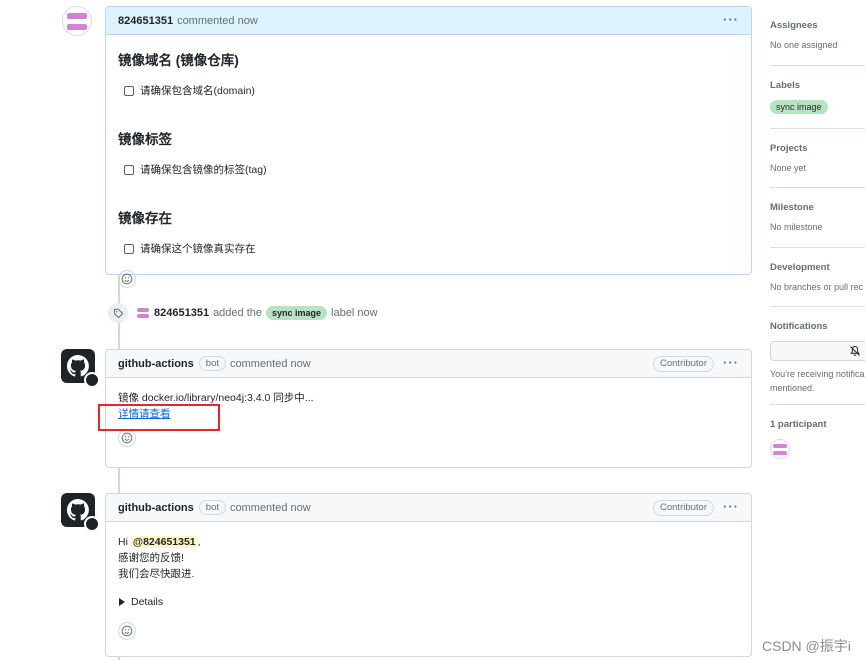 The width and height of the screenshot is (865, 660). Describe the element at coordinates (796, 227) in the screenshot. I see `sidebar-milestone-value: No milestone` at that location.